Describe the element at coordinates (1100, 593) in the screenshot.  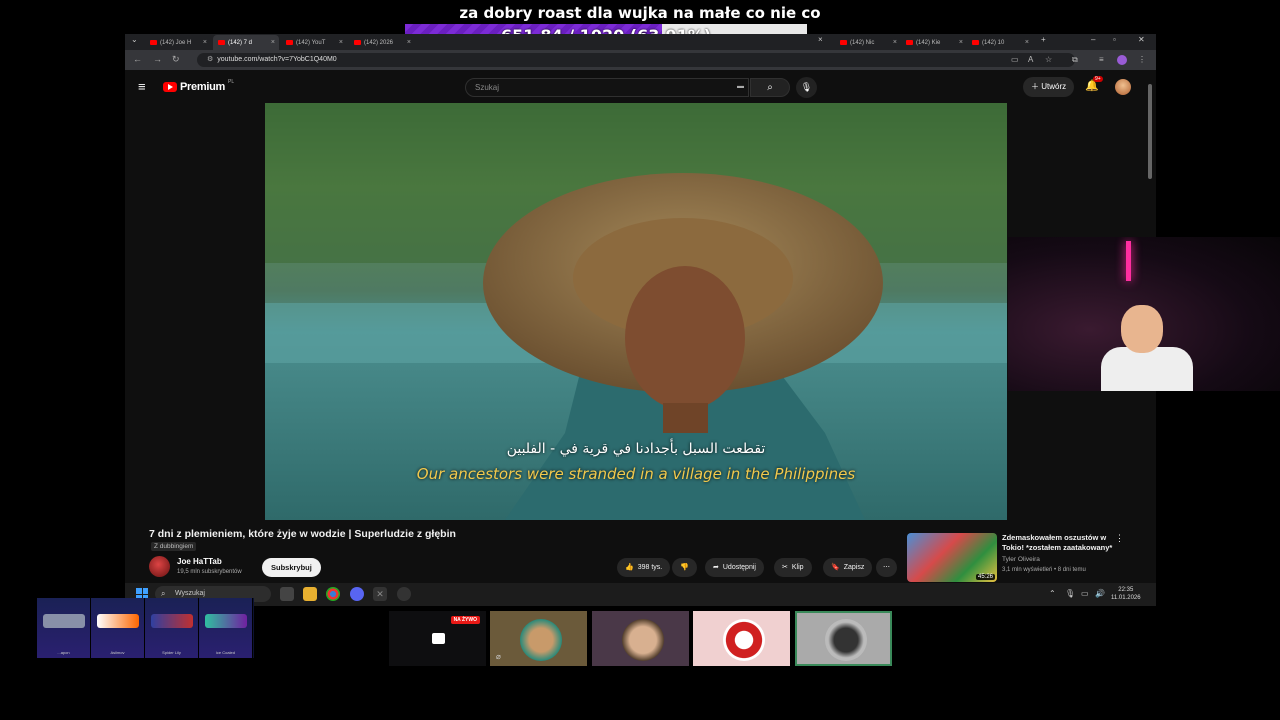
I see `volume-icon: 🔊` at that location.